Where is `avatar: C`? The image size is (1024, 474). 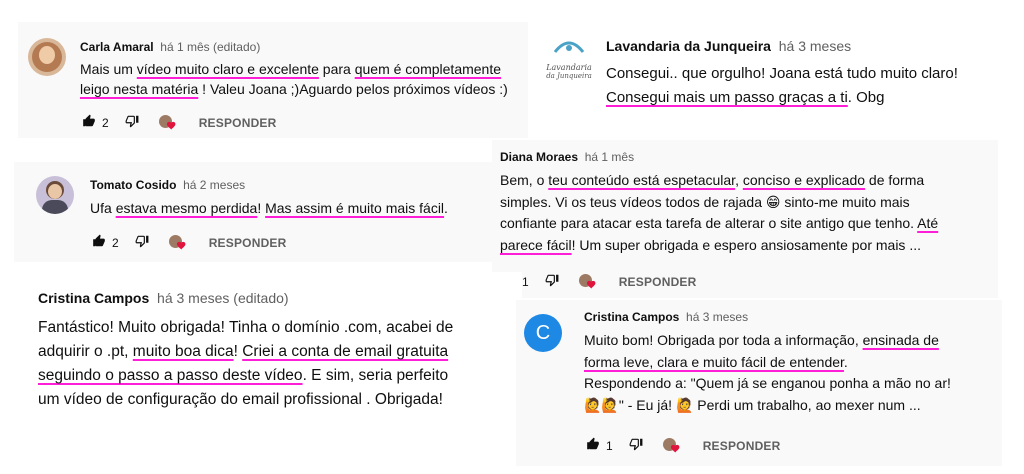 avatar: C is located at coordinates (543, 333).